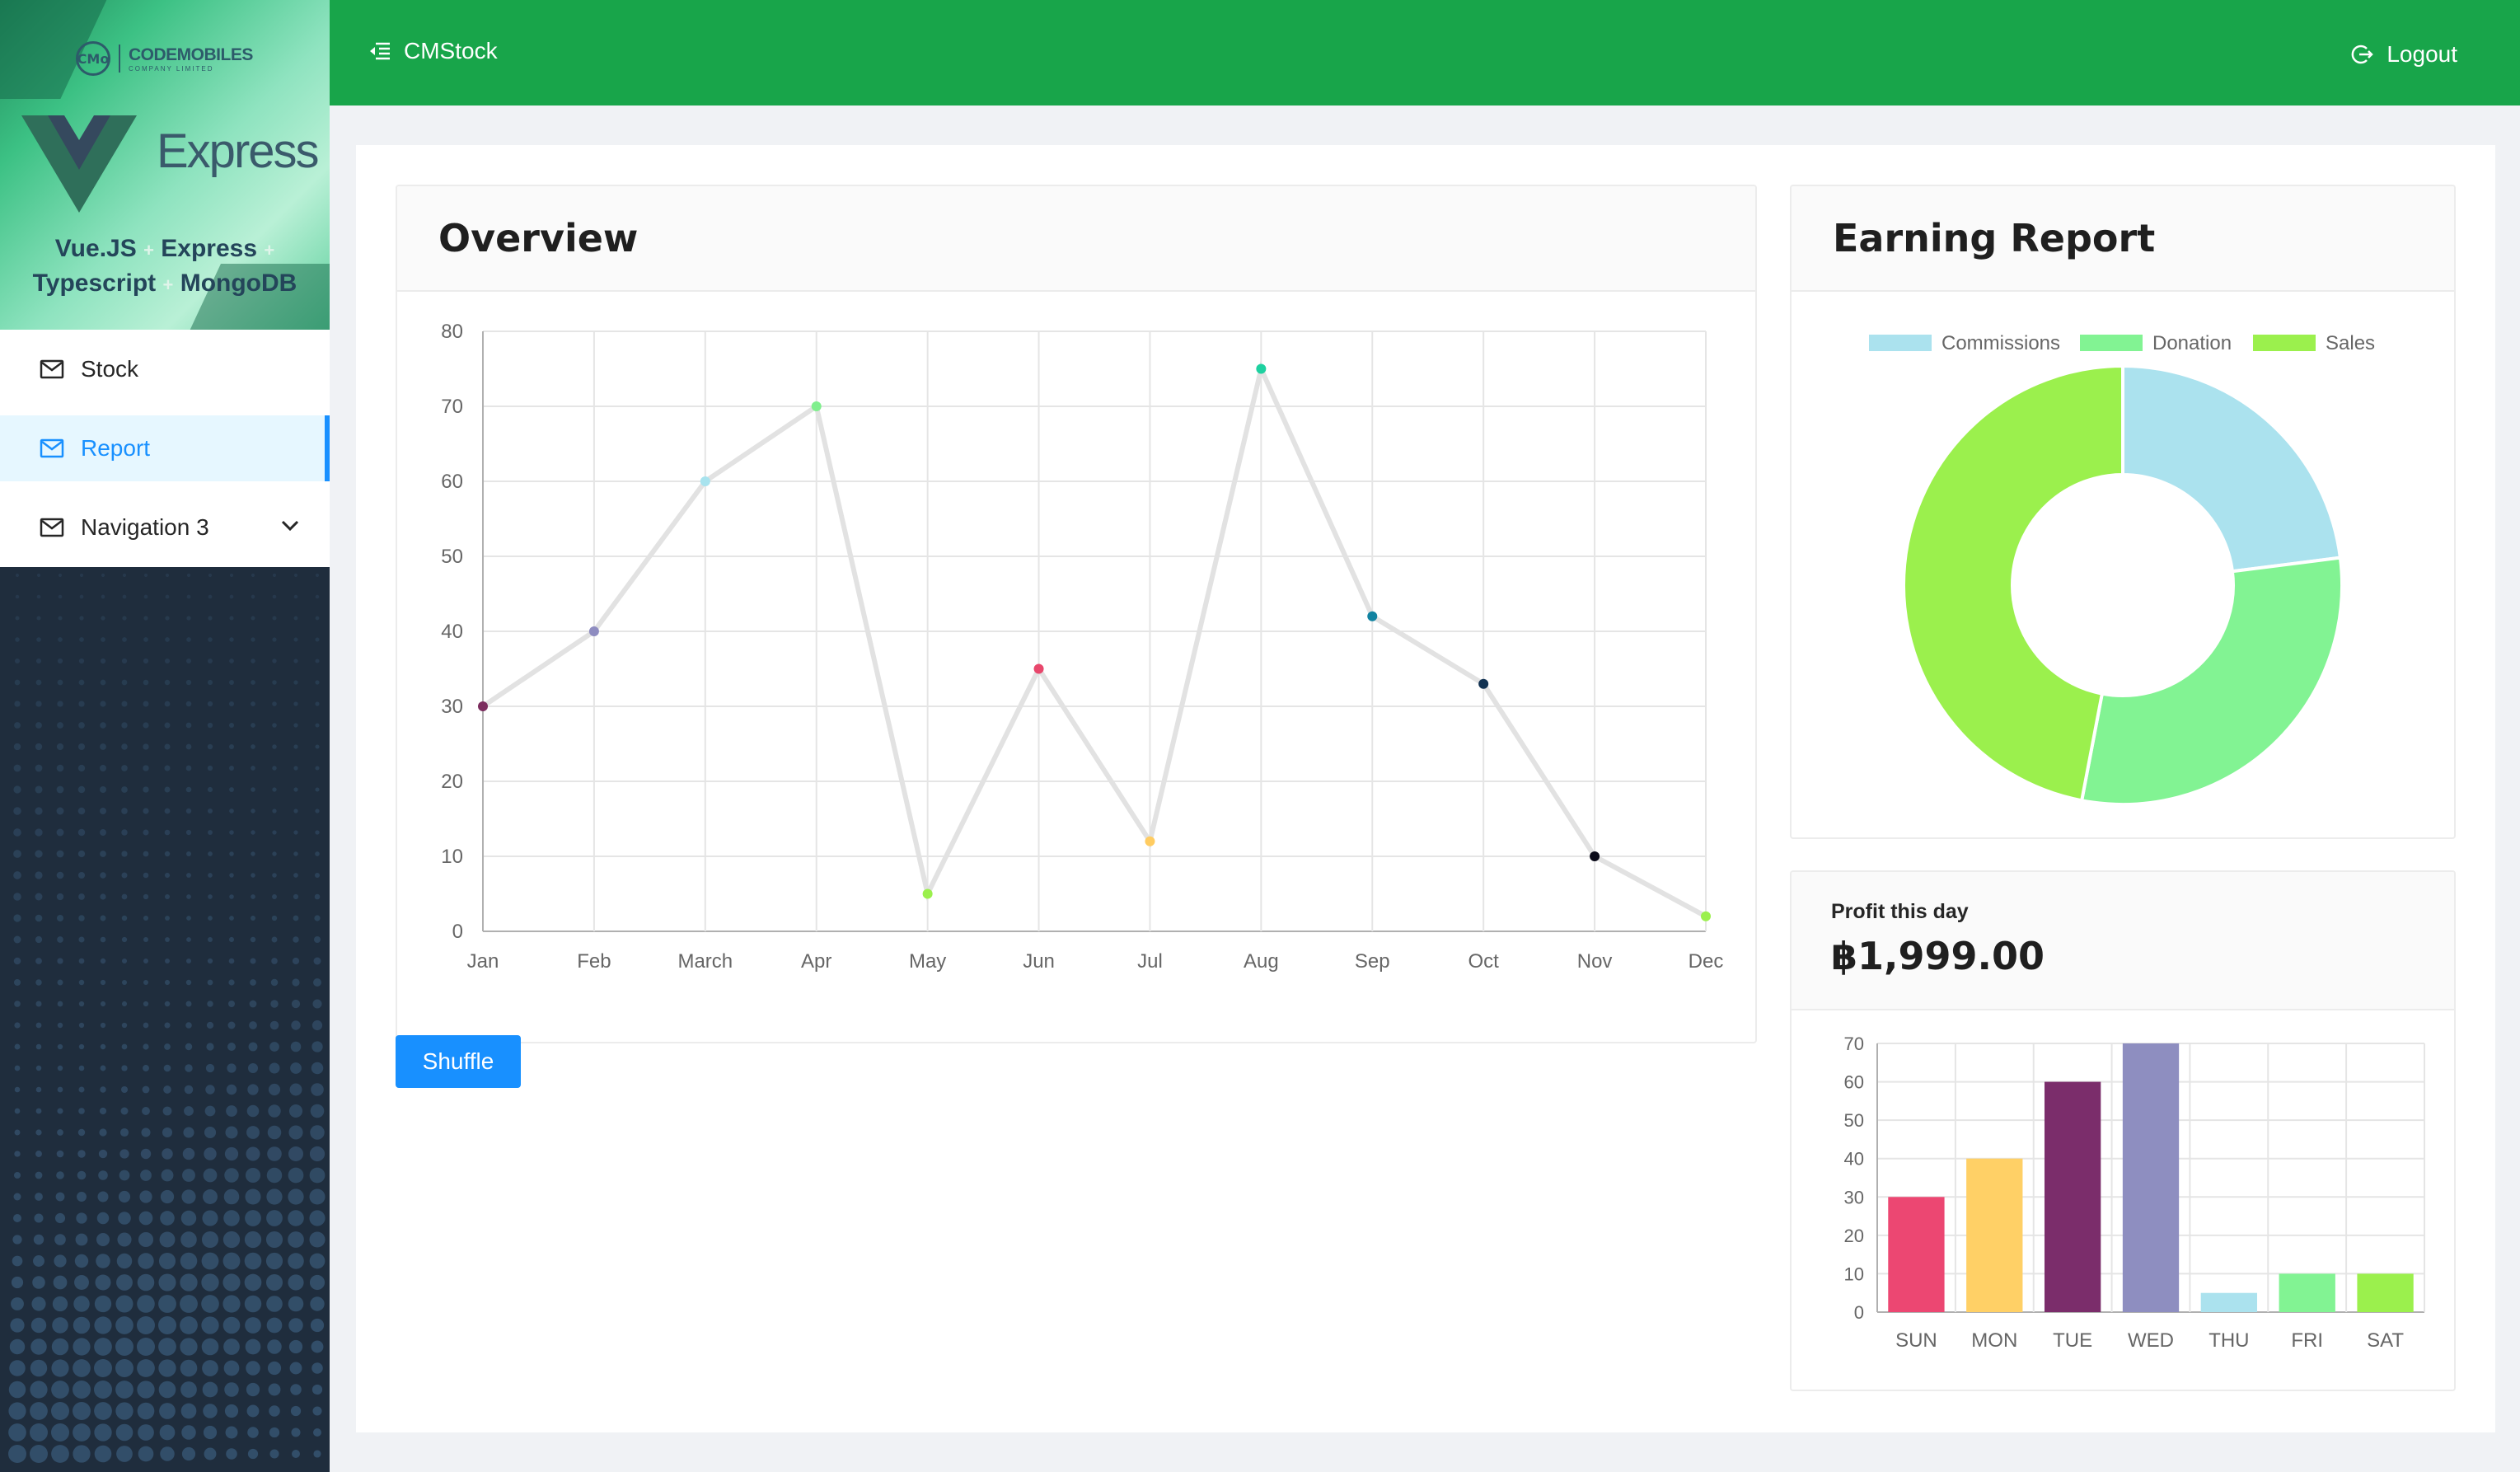 The height and width of the screenshot is (1472, 2520). I want to click on y-tick-label: 40, so click(452, 632).